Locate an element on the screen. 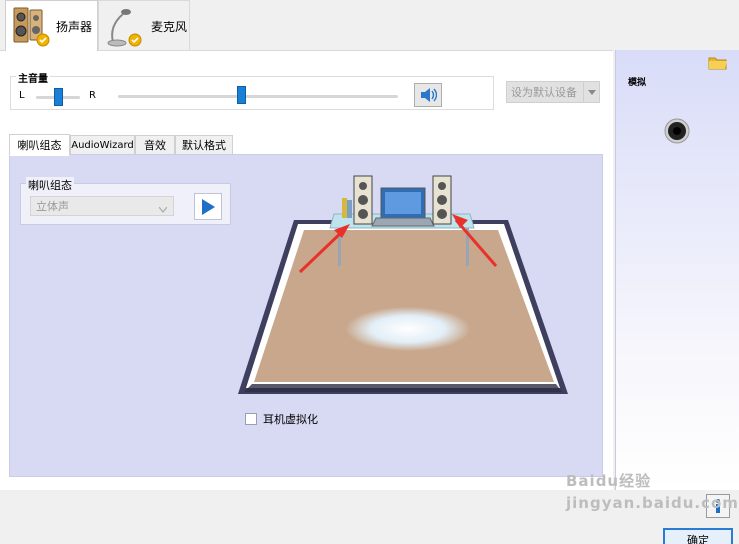 The image size is (739, 544). volume-slider-thumb is located at coordinates (241, 95).